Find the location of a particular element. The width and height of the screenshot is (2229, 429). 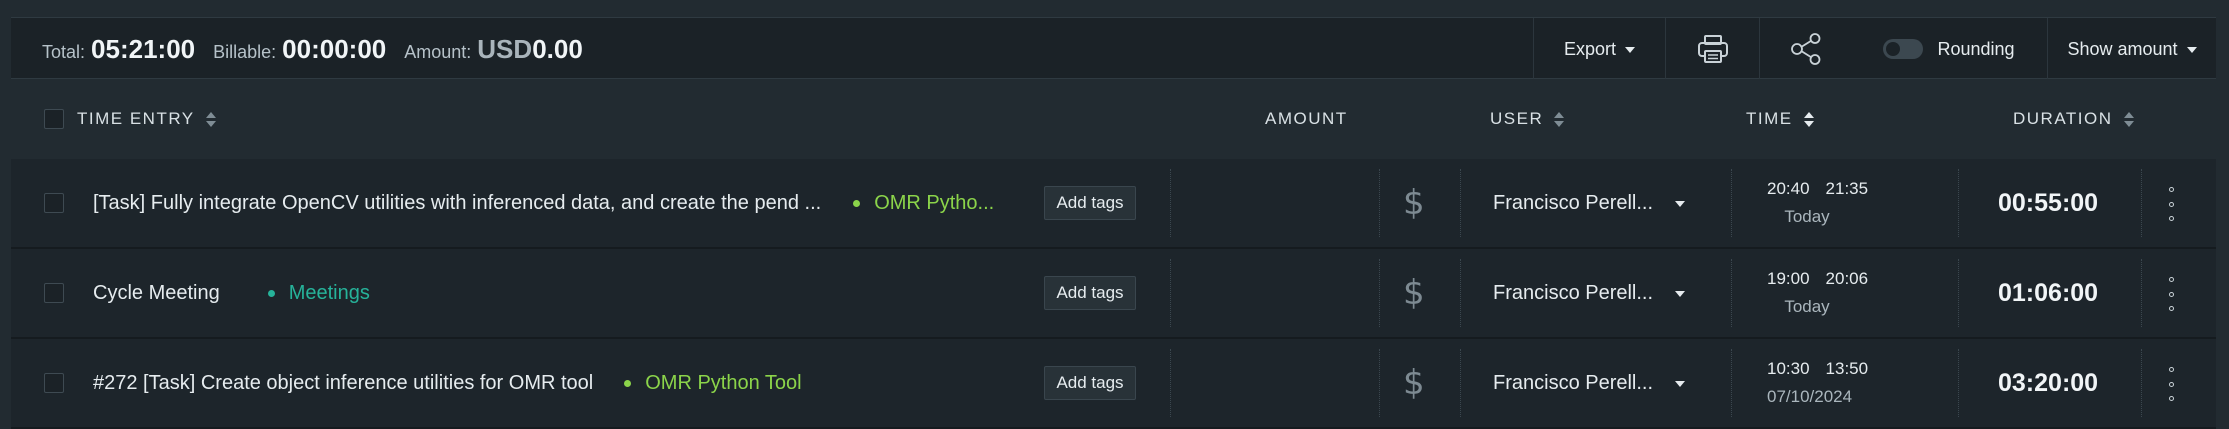

column-duration-label: DURATION is located at coordinates (2063, 118).